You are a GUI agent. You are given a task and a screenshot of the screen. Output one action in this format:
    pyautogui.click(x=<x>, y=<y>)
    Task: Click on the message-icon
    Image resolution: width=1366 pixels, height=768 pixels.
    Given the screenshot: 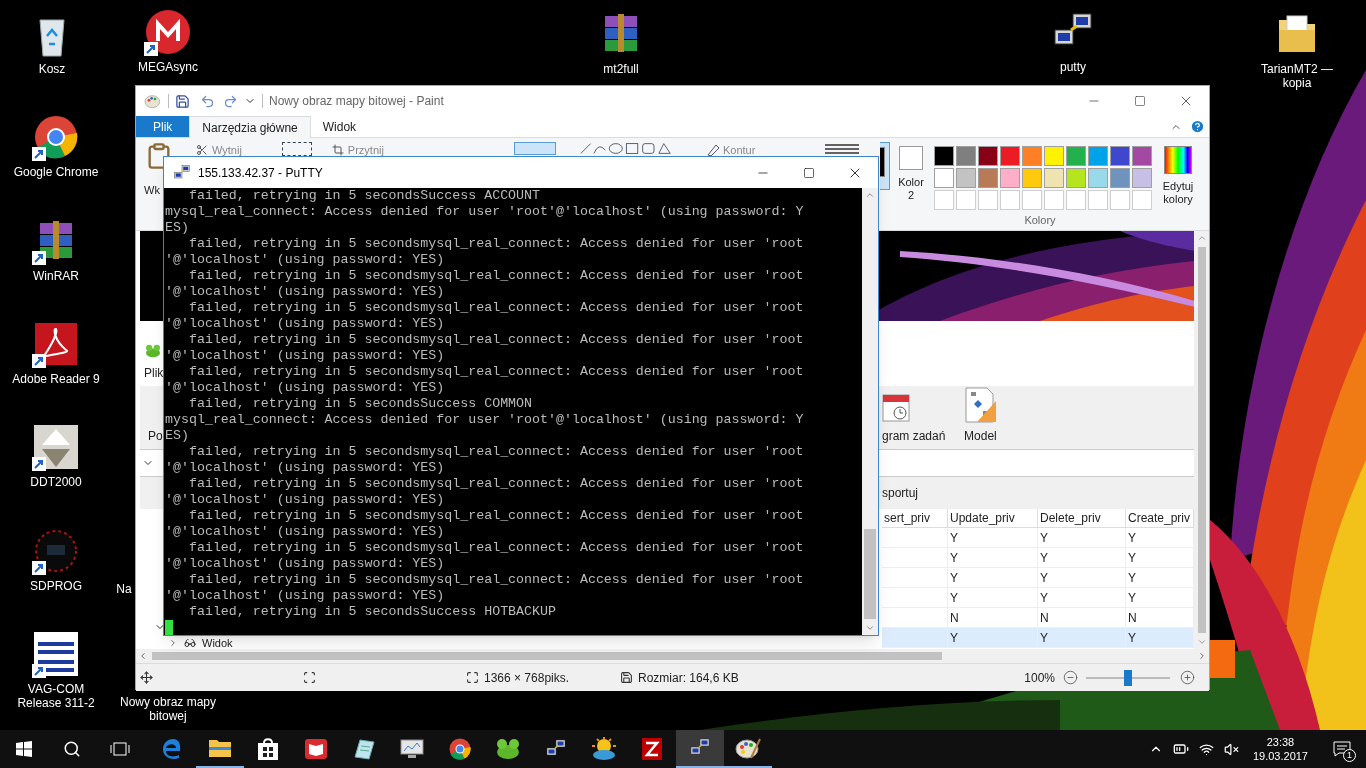 What is the action you would take?
    pyautogui.click(x=1342, y=749)
    